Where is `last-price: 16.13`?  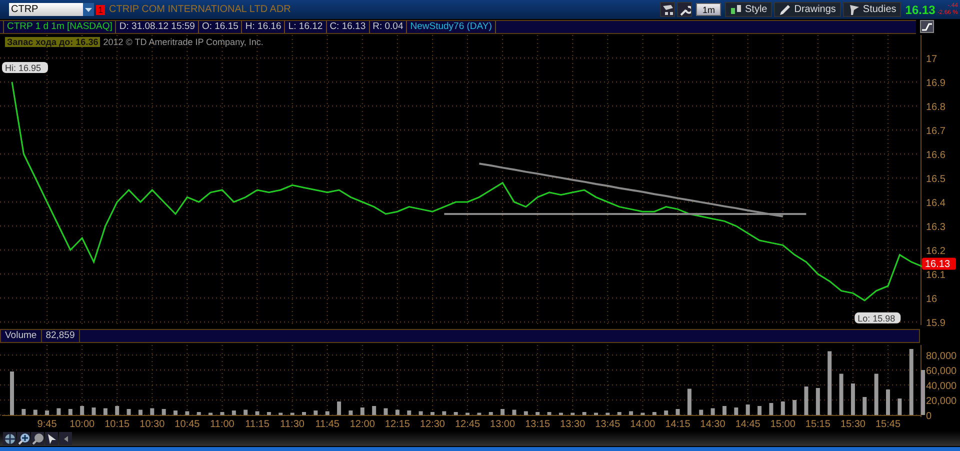
last-price: 16.13 is located at coordinates (920, 9).